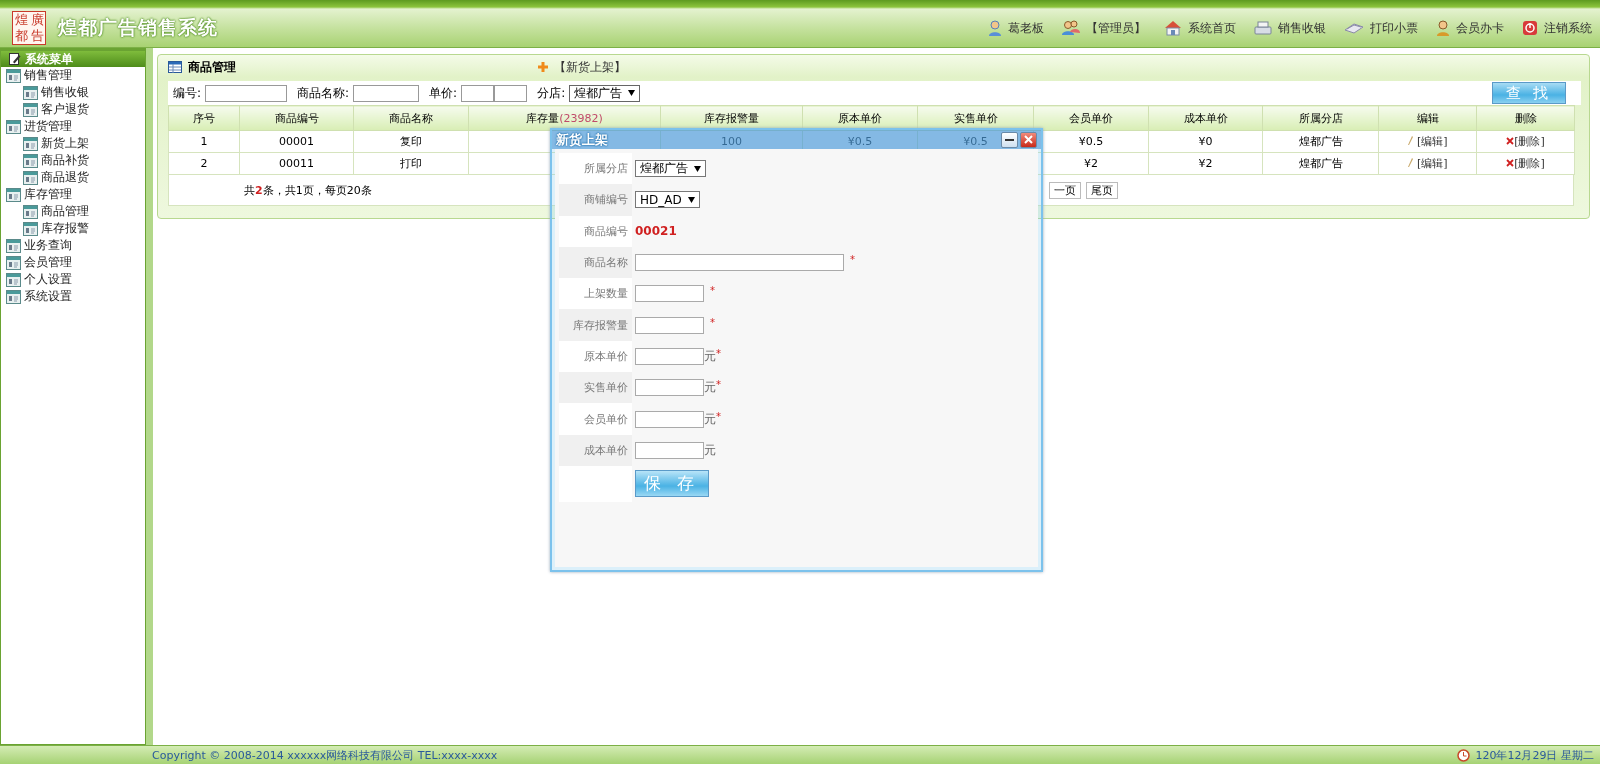  What do you see at coordinates (187, 93) in the screenshot?
I see `field-label: 编号:` at bounding box center [187, 93].